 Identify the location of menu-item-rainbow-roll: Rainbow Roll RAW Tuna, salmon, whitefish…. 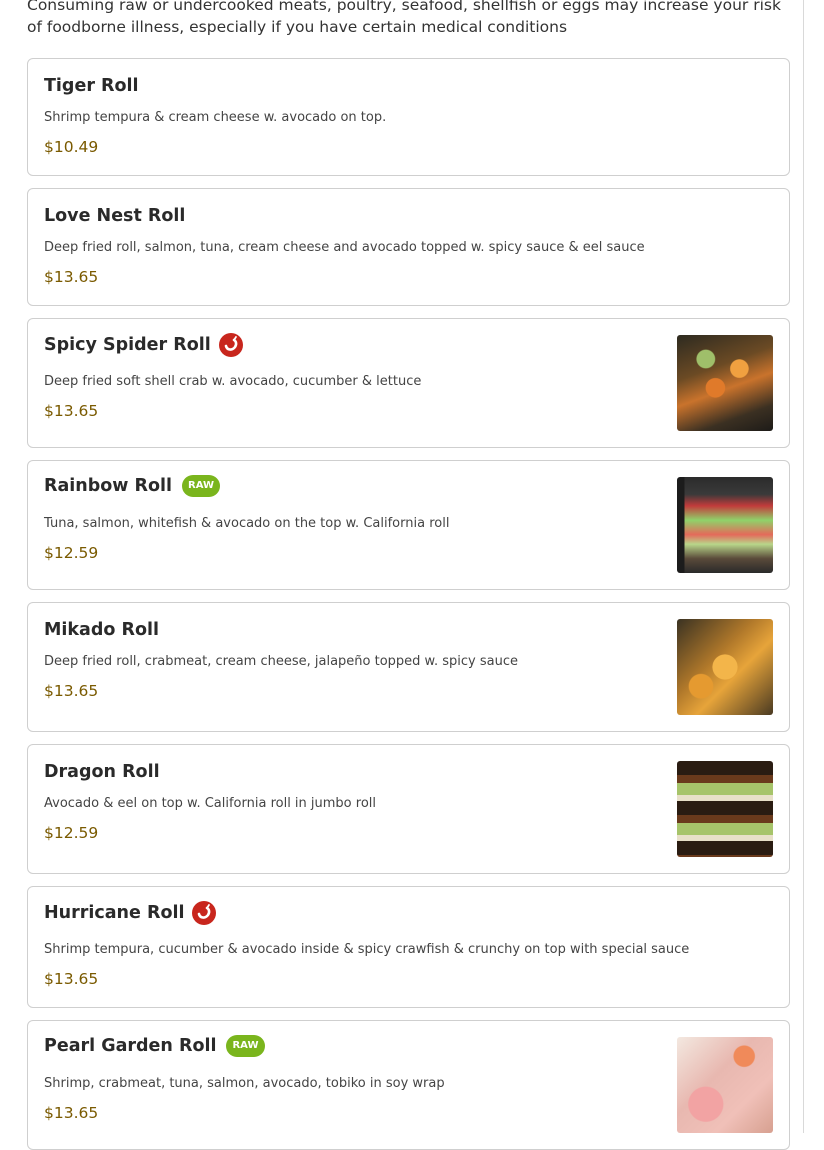
(408, 525).